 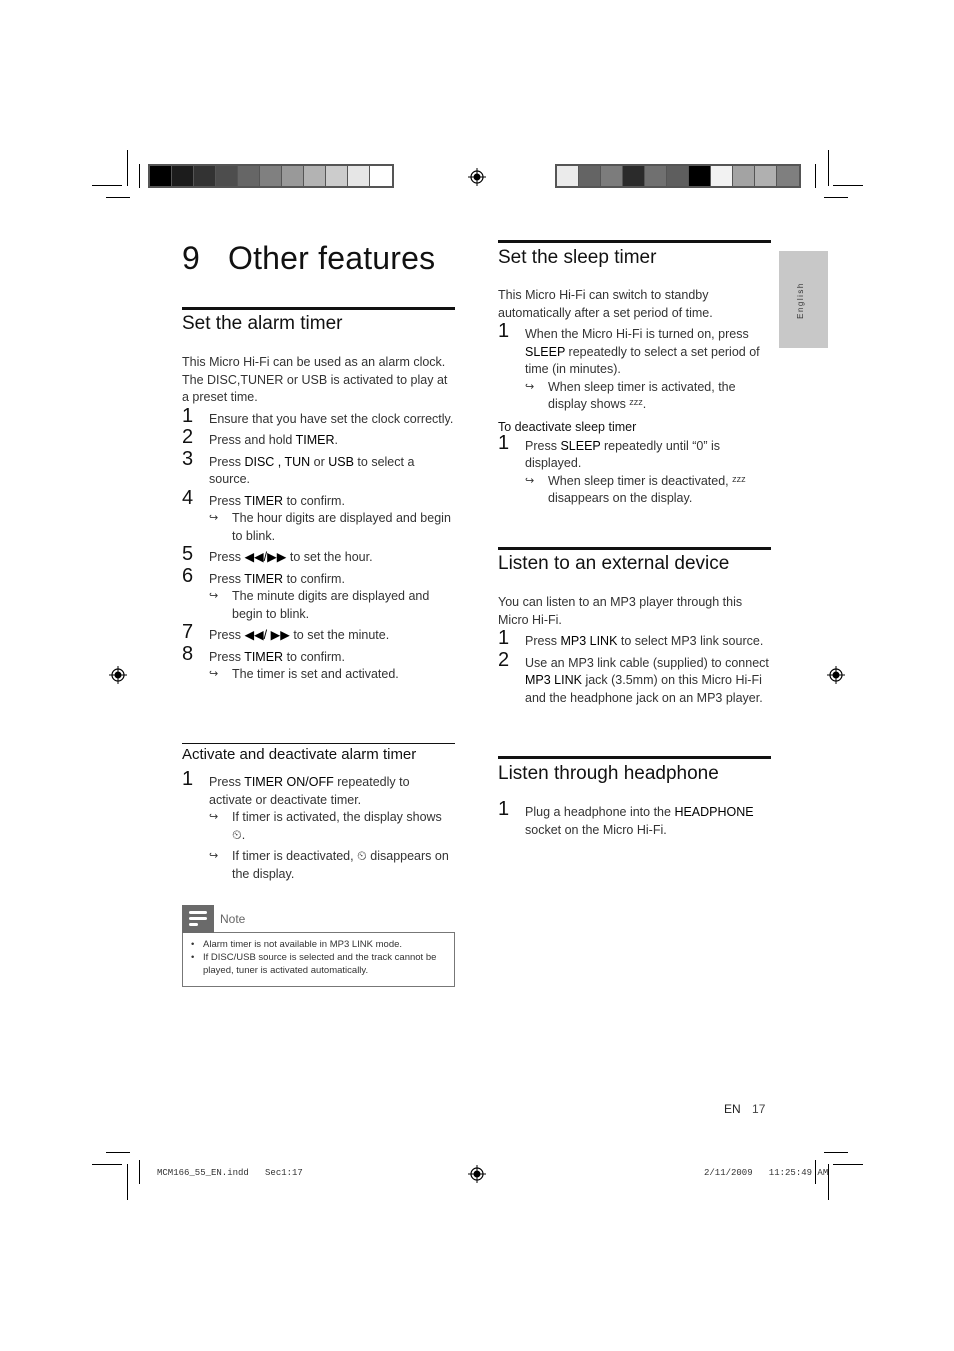 I want to click on step-text: When the Micro Hi-Fi is turned on, press, so click(x=637, y=334).